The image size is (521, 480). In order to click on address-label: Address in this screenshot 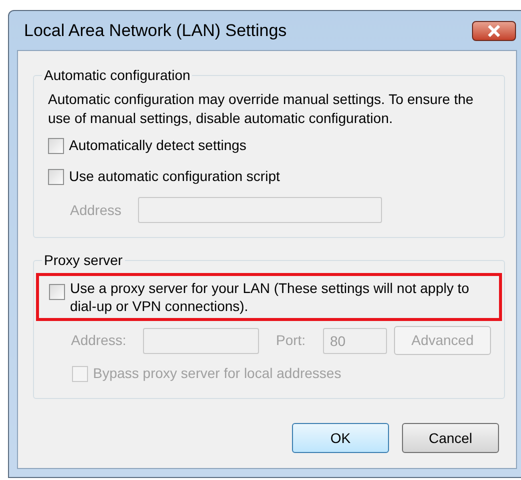, I will do `click(96, 210)`.